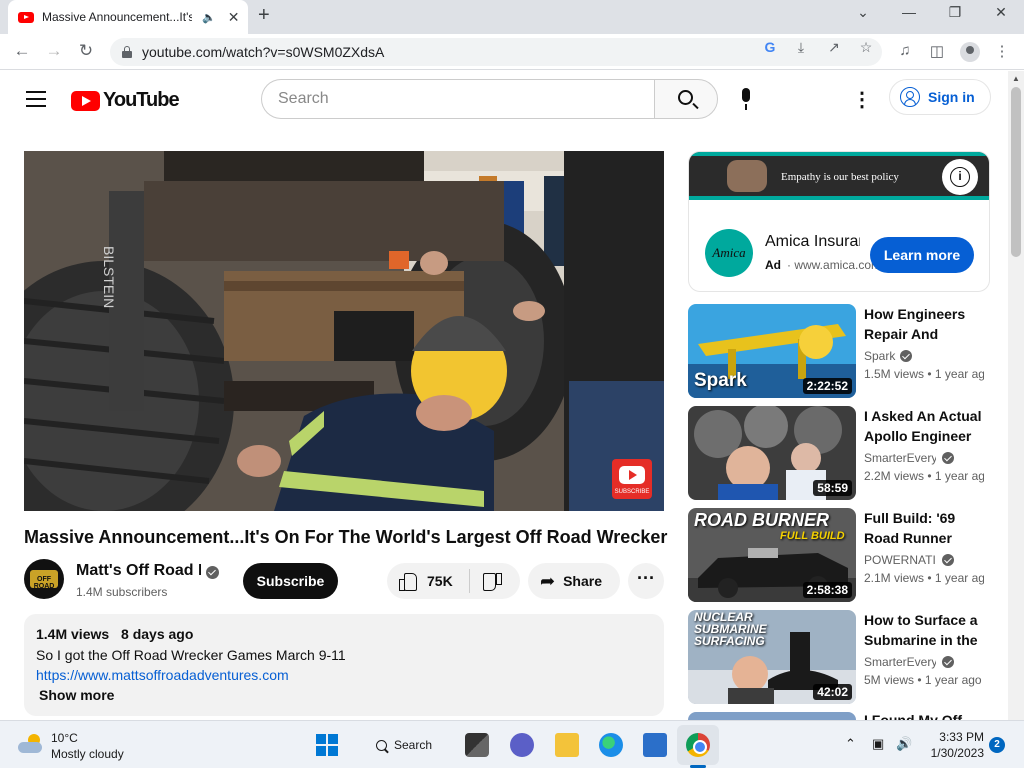 This screenshot has height=768, width=1024. What do you see at coordinates (770, 47) in the screenshot?
I see `google-lens-icon: G` at bounding box center [770, 47].